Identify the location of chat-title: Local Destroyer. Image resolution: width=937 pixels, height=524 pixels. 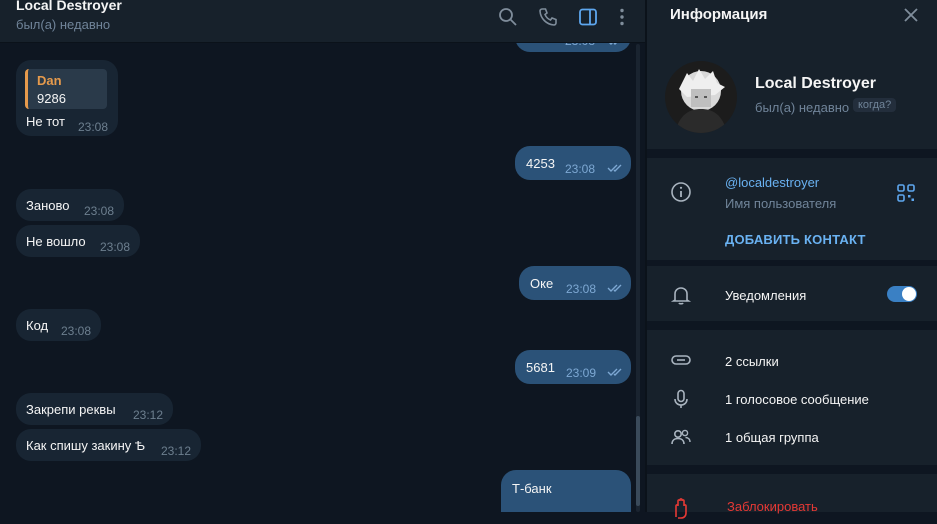
(69, 6).